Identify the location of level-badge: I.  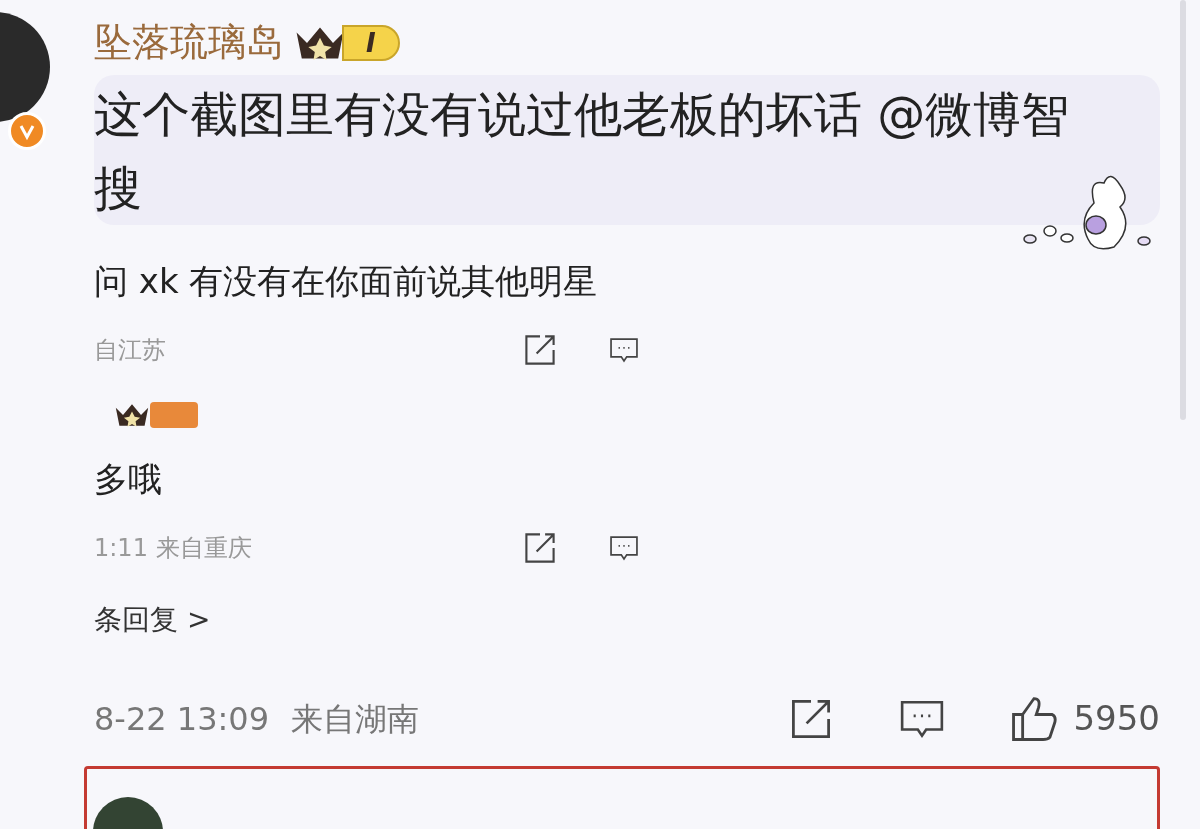
(347, 42).